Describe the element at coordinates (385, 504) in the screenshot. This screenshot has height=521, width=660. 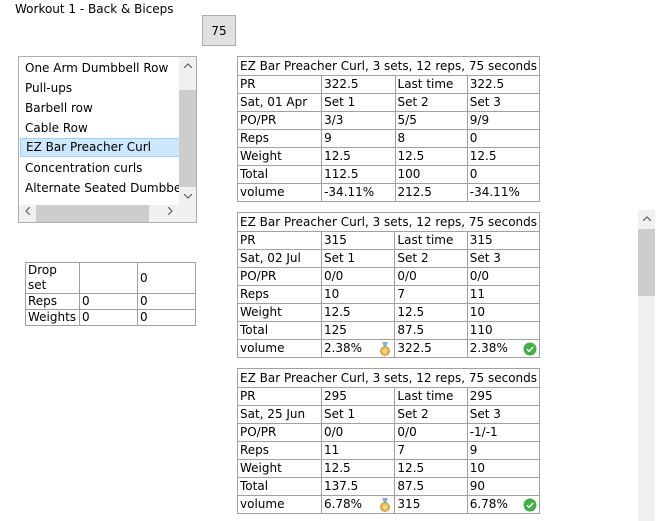
I see `medal-icon` at that location.